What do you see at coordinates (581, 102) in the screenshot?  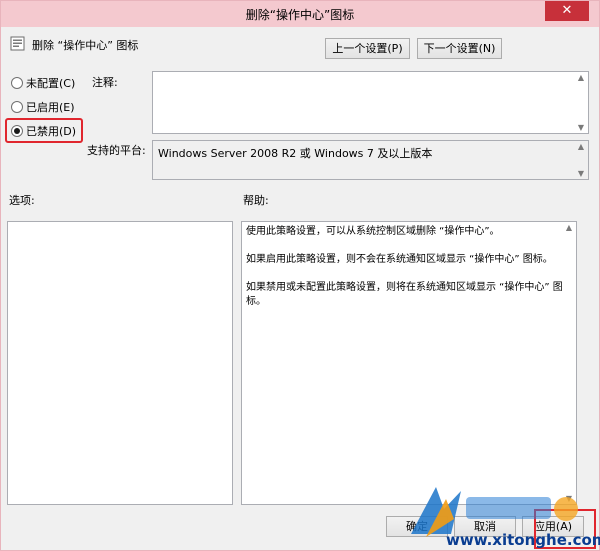 I see `comment-scrollbar: ▲ ▼` at bounding box center [581, 102].